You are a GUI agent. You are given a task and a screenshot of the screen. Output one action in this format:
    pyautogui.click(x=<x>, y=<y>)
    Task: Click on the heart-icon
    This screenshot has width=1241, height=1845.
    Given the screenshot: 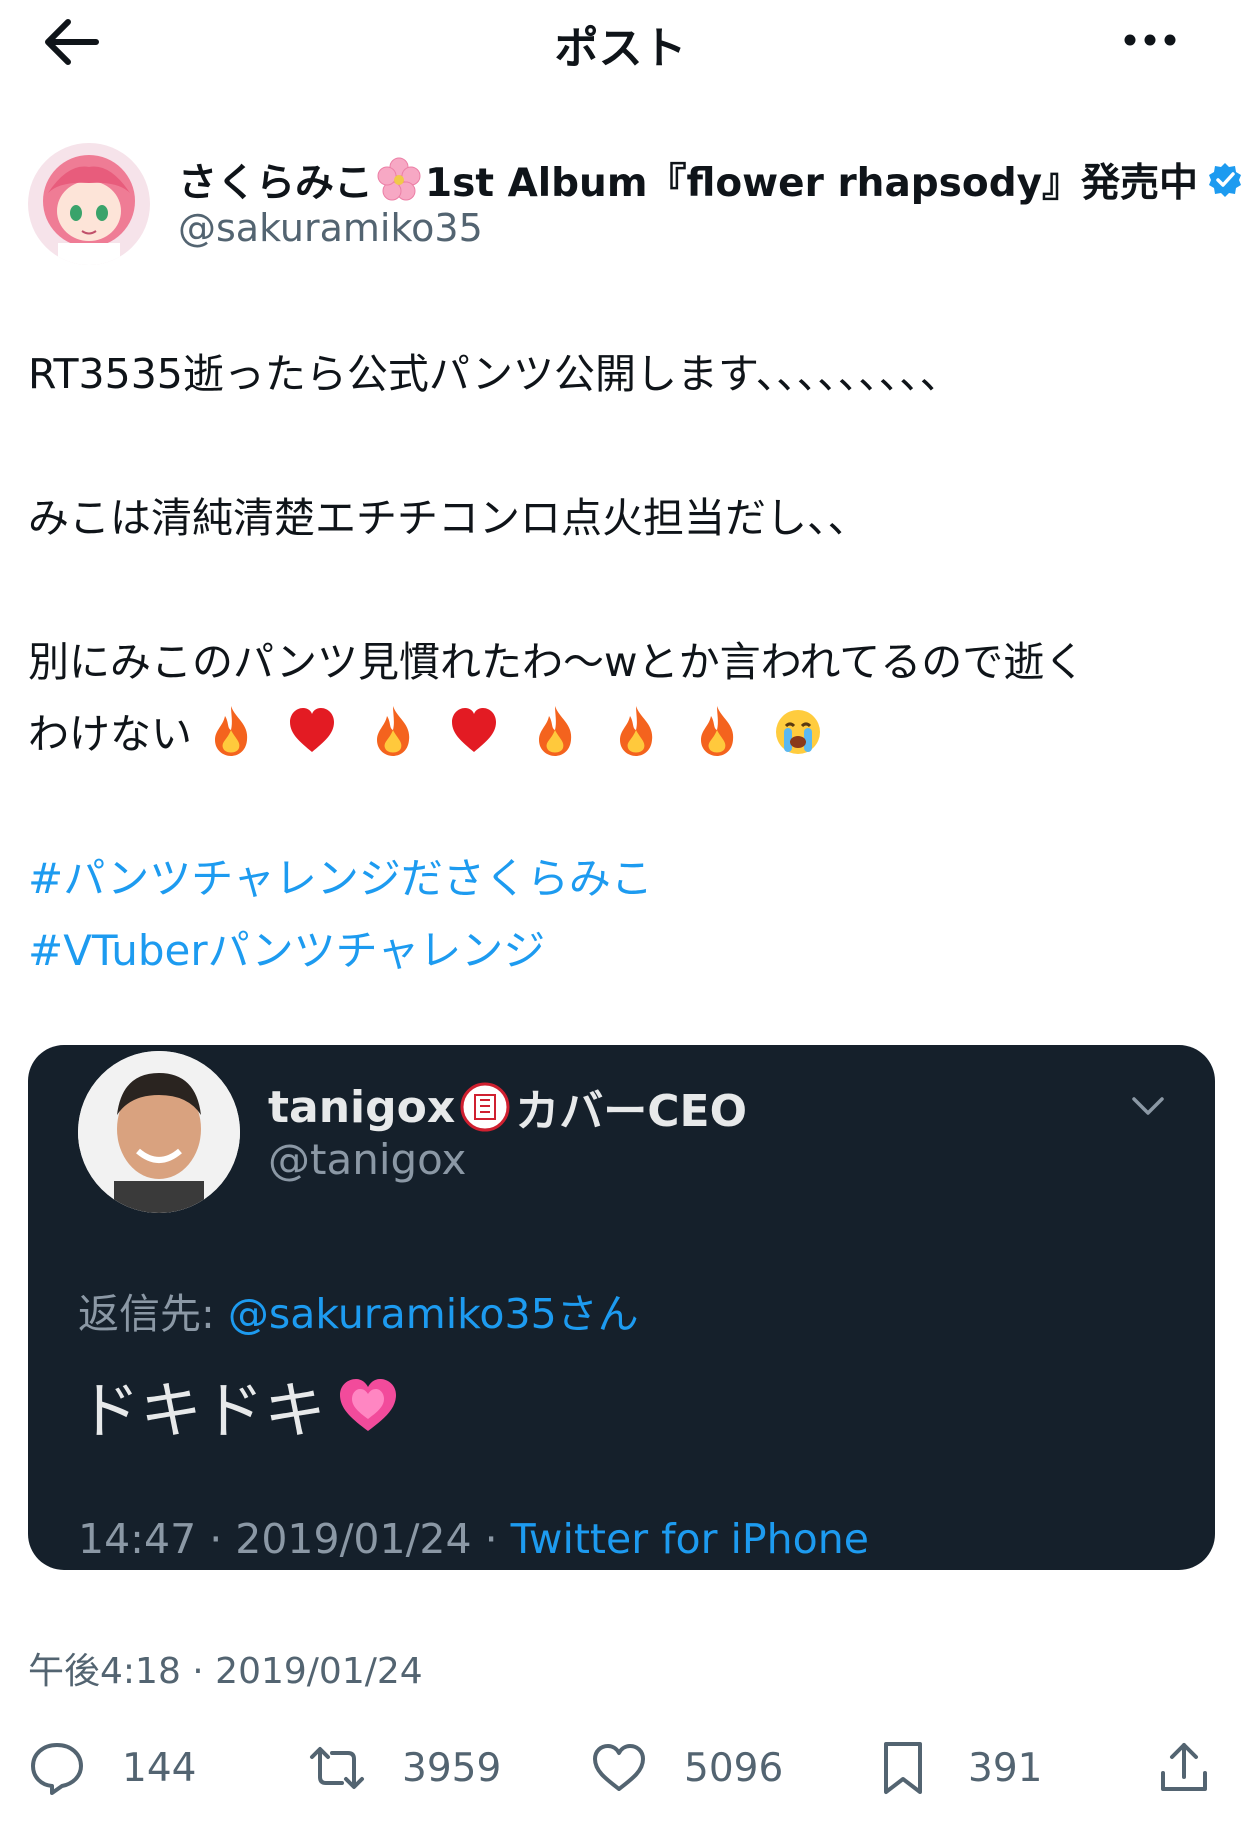 What is the action you would take?
    pyautogui.click(x=619, y=1767)
    